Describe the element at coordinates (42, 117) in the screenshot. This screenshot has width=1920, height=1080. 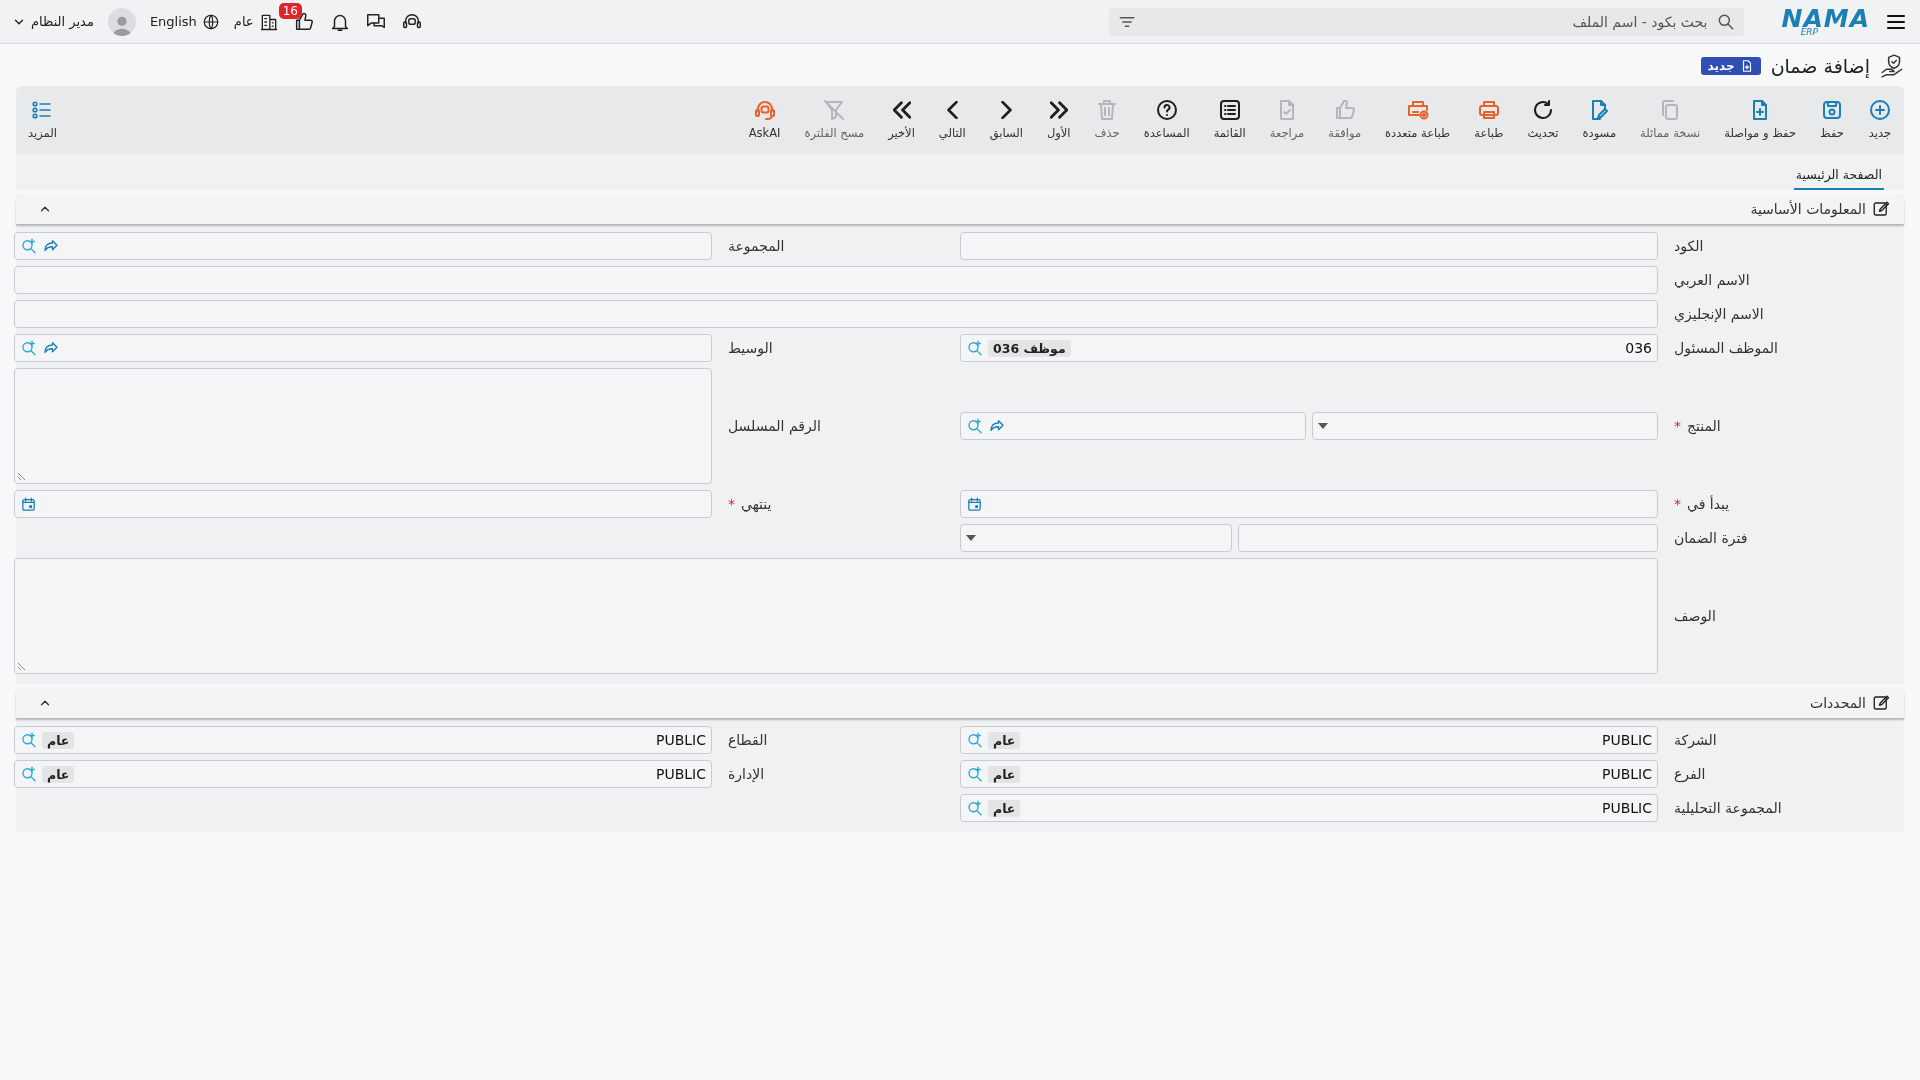
I see `more-button: المزيد` at that location.